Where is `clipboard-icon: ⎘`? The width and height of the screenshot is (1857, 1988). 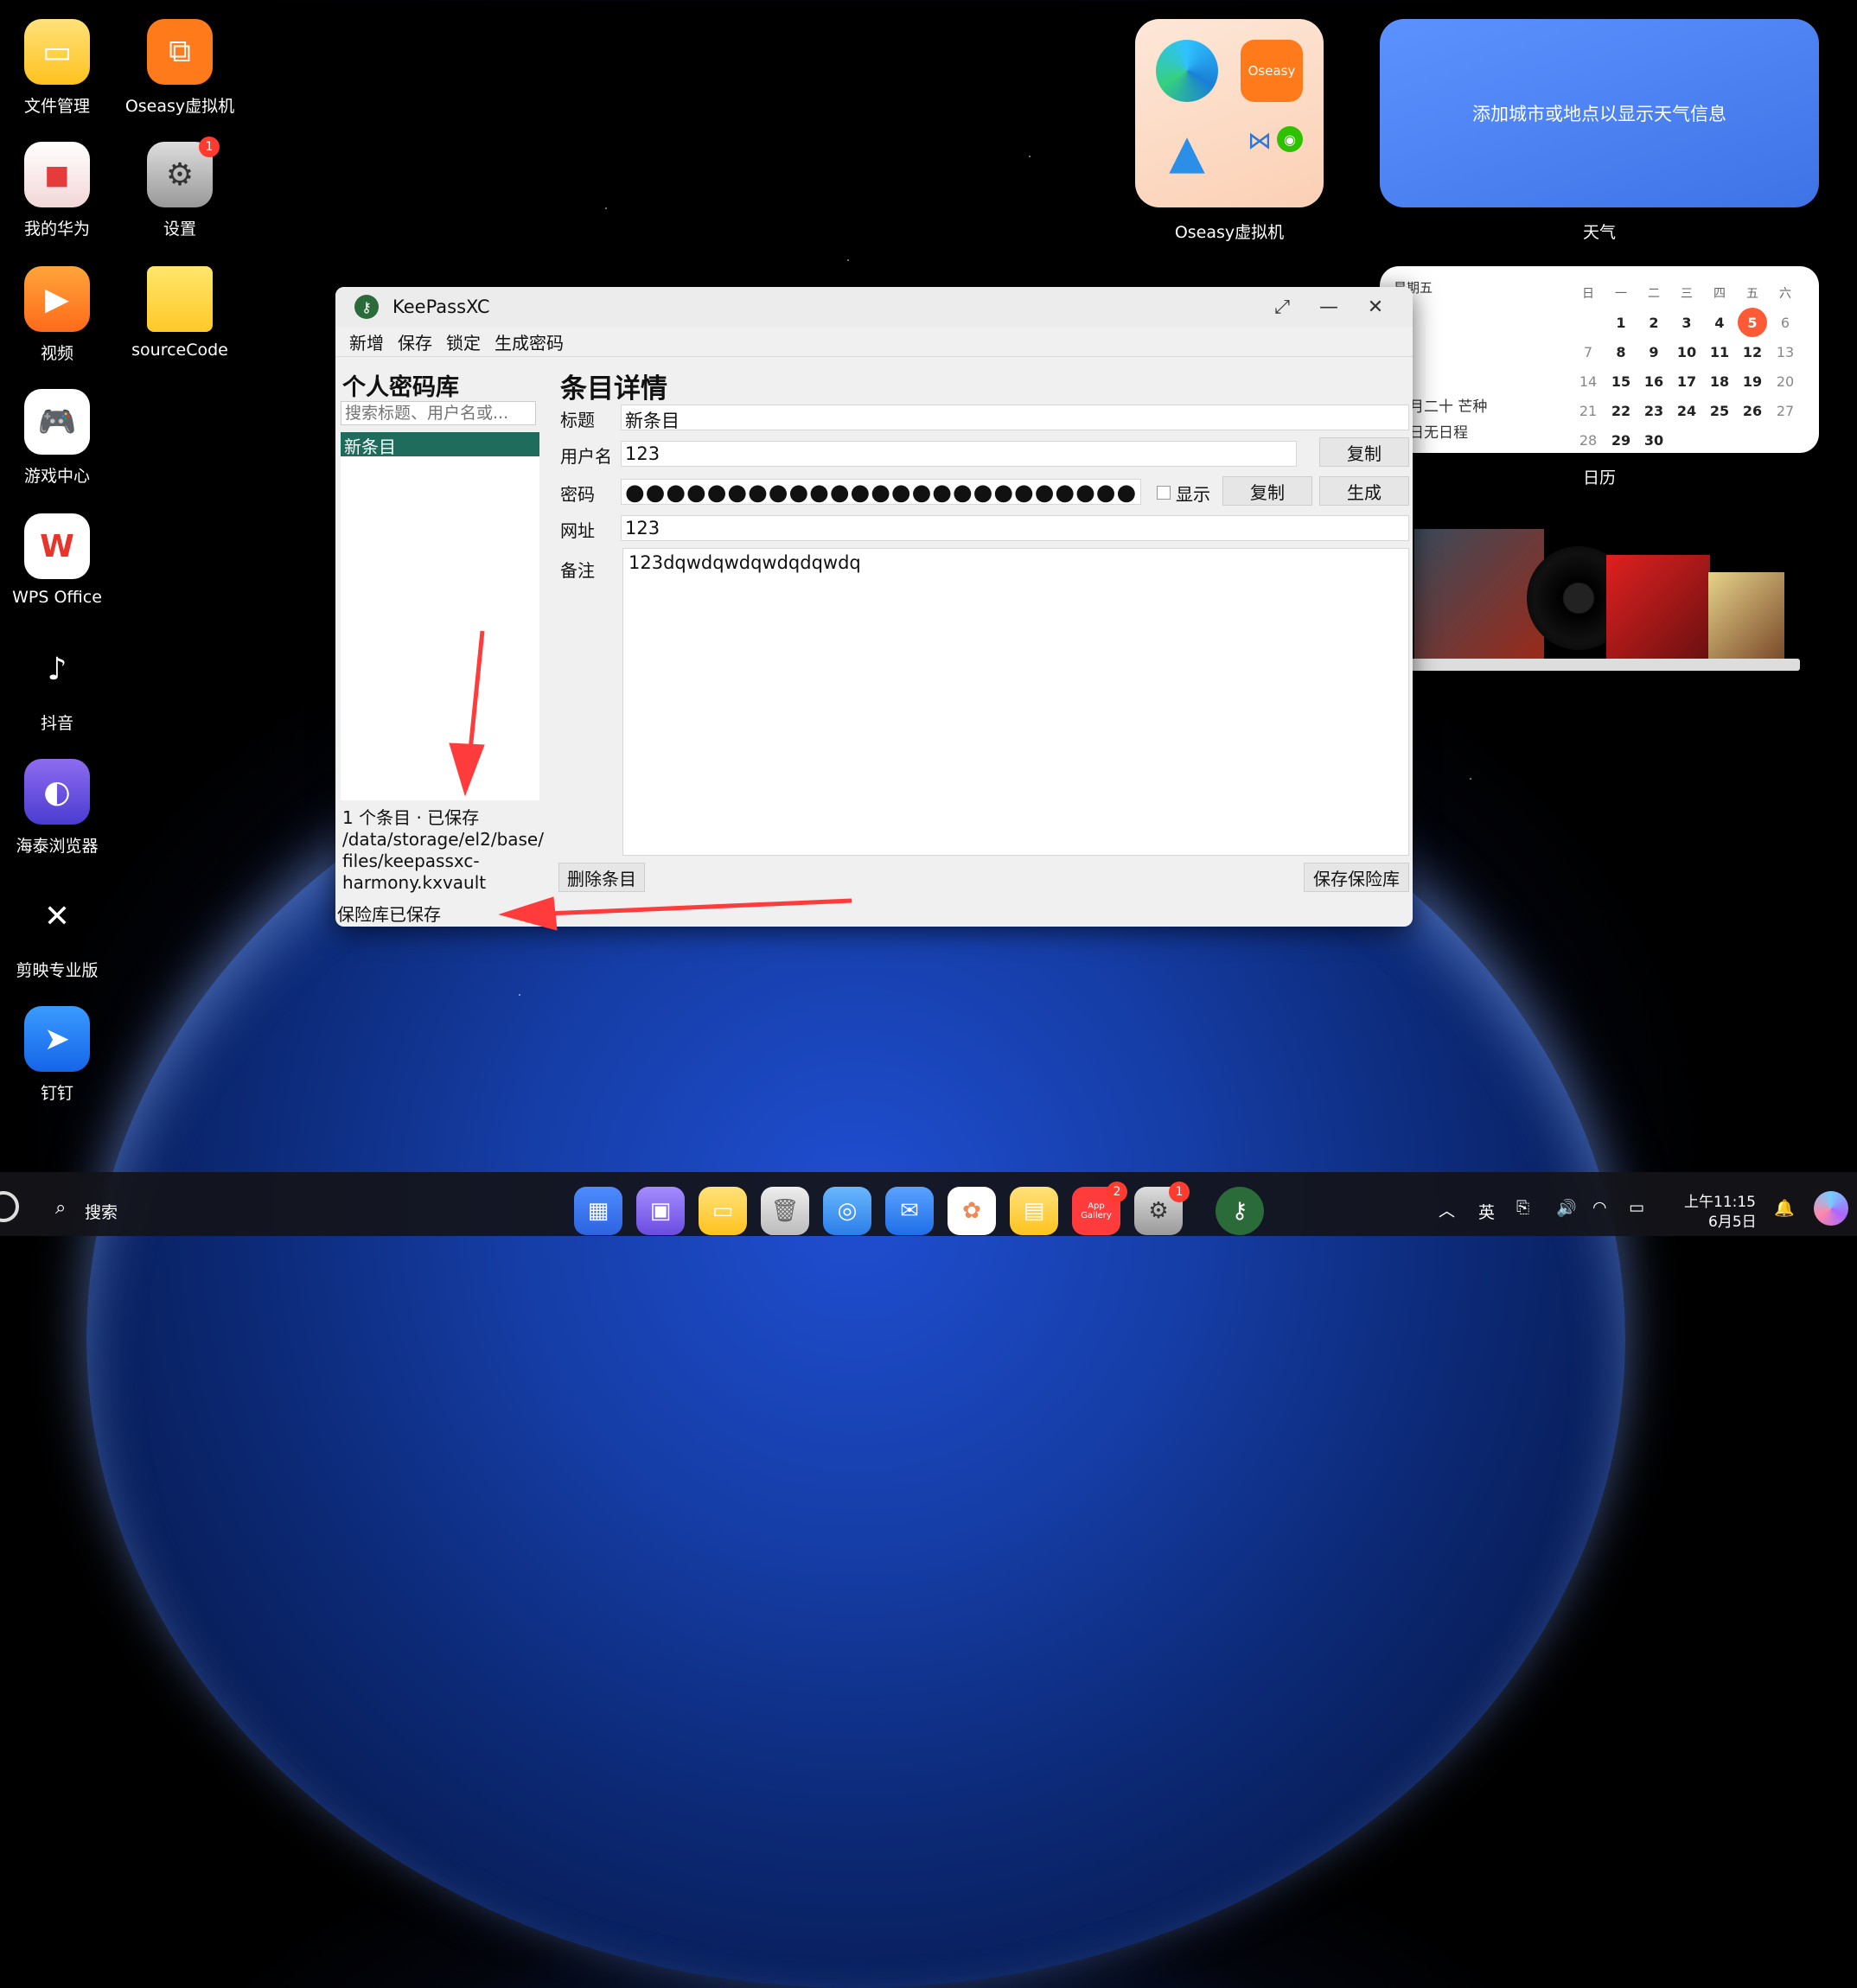 clipboard-icon: ⎘ is located at coordinates (1522, 1207).